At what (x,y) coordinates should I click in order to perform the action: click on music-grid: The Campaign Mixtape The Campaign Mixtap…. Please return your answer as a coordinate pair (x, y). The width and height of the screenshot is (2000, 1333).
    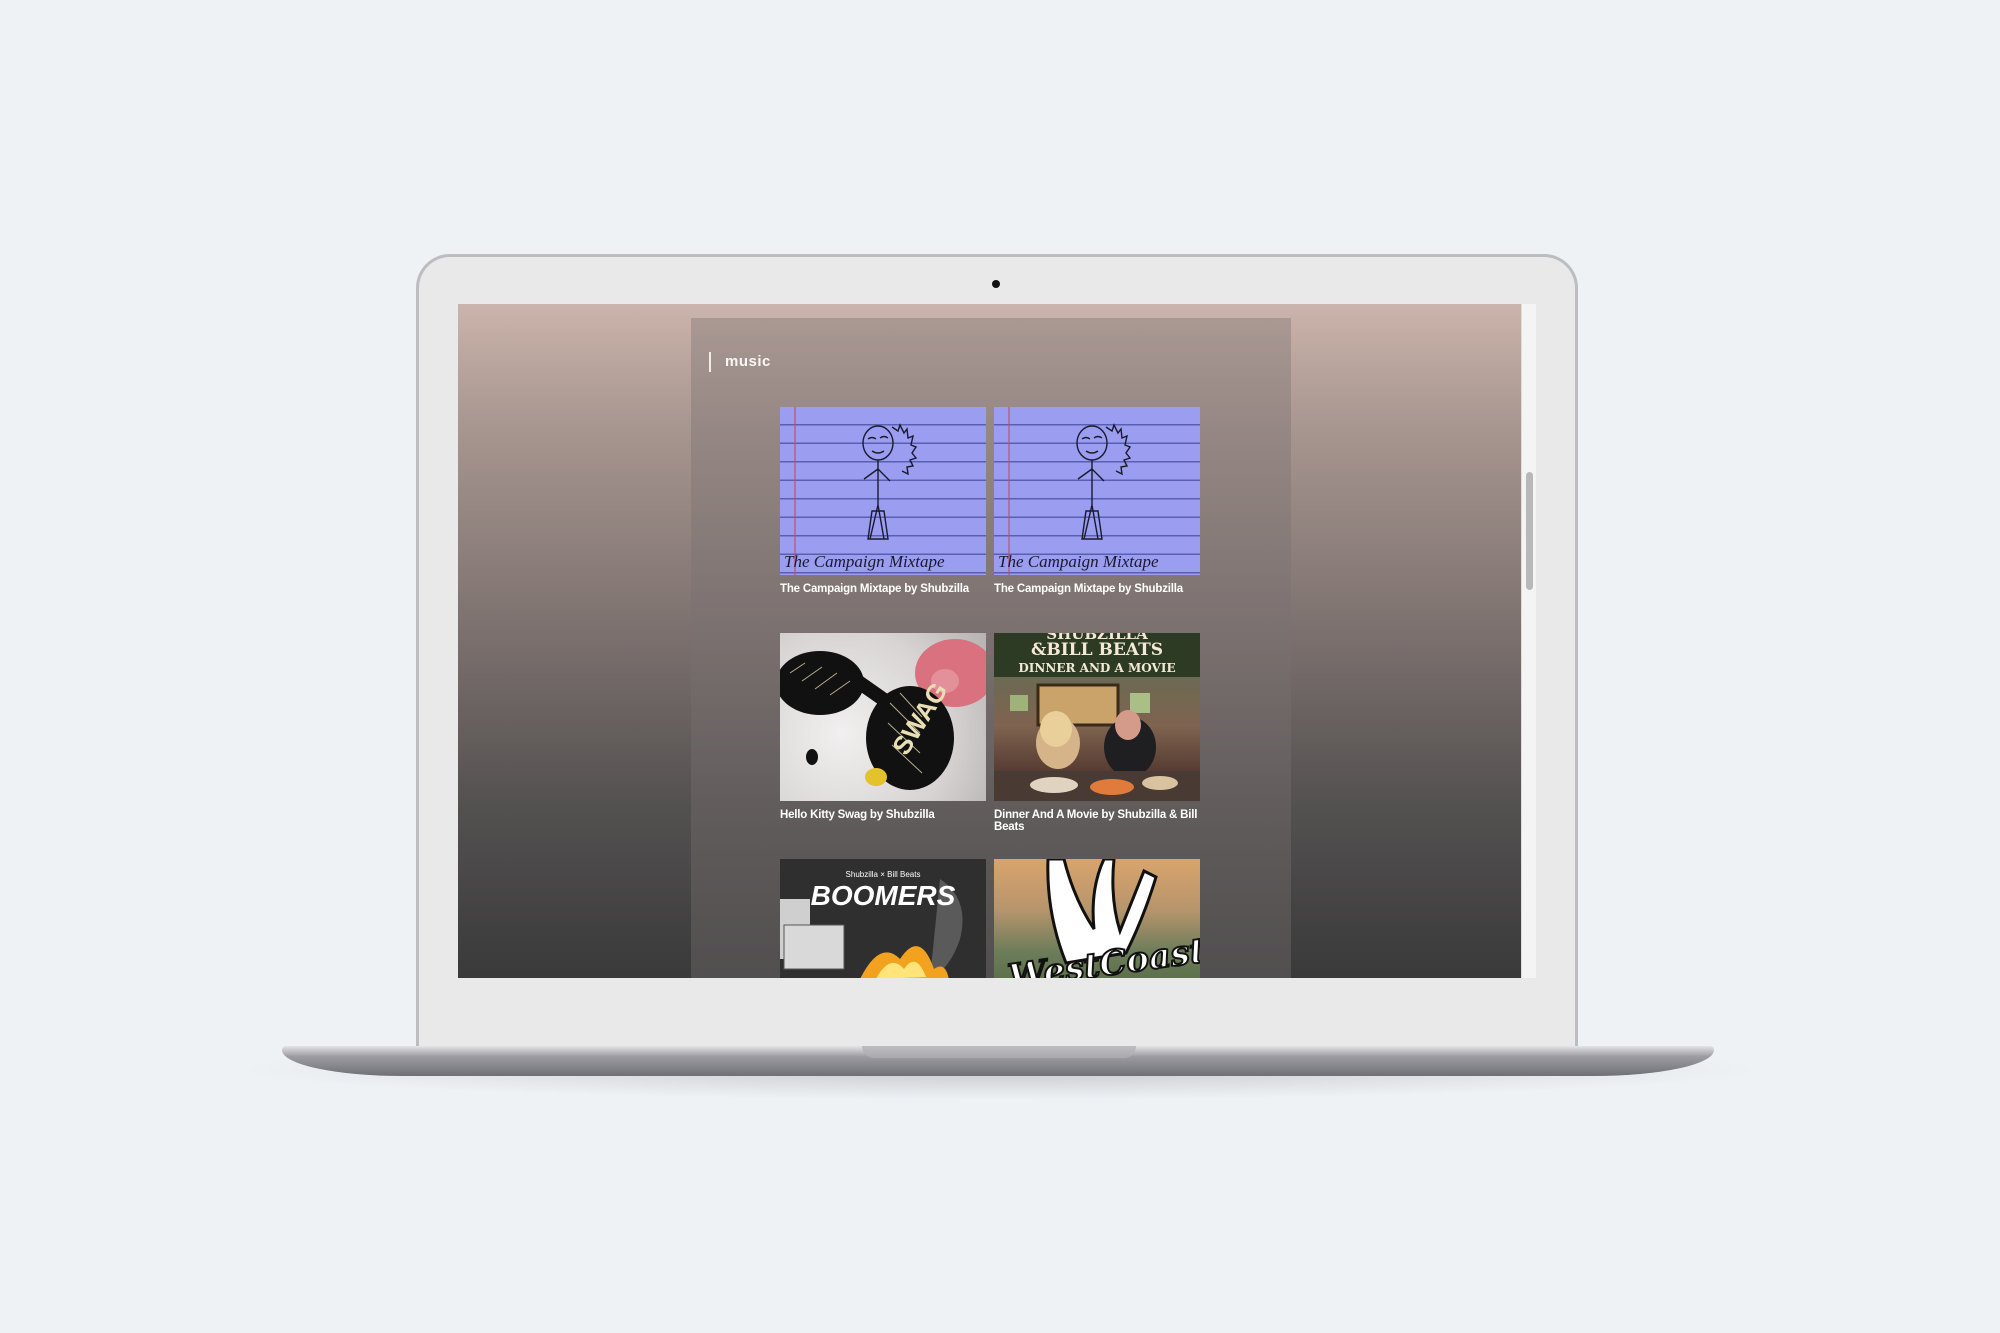
    Looking at the image, I should click on (990, 692).